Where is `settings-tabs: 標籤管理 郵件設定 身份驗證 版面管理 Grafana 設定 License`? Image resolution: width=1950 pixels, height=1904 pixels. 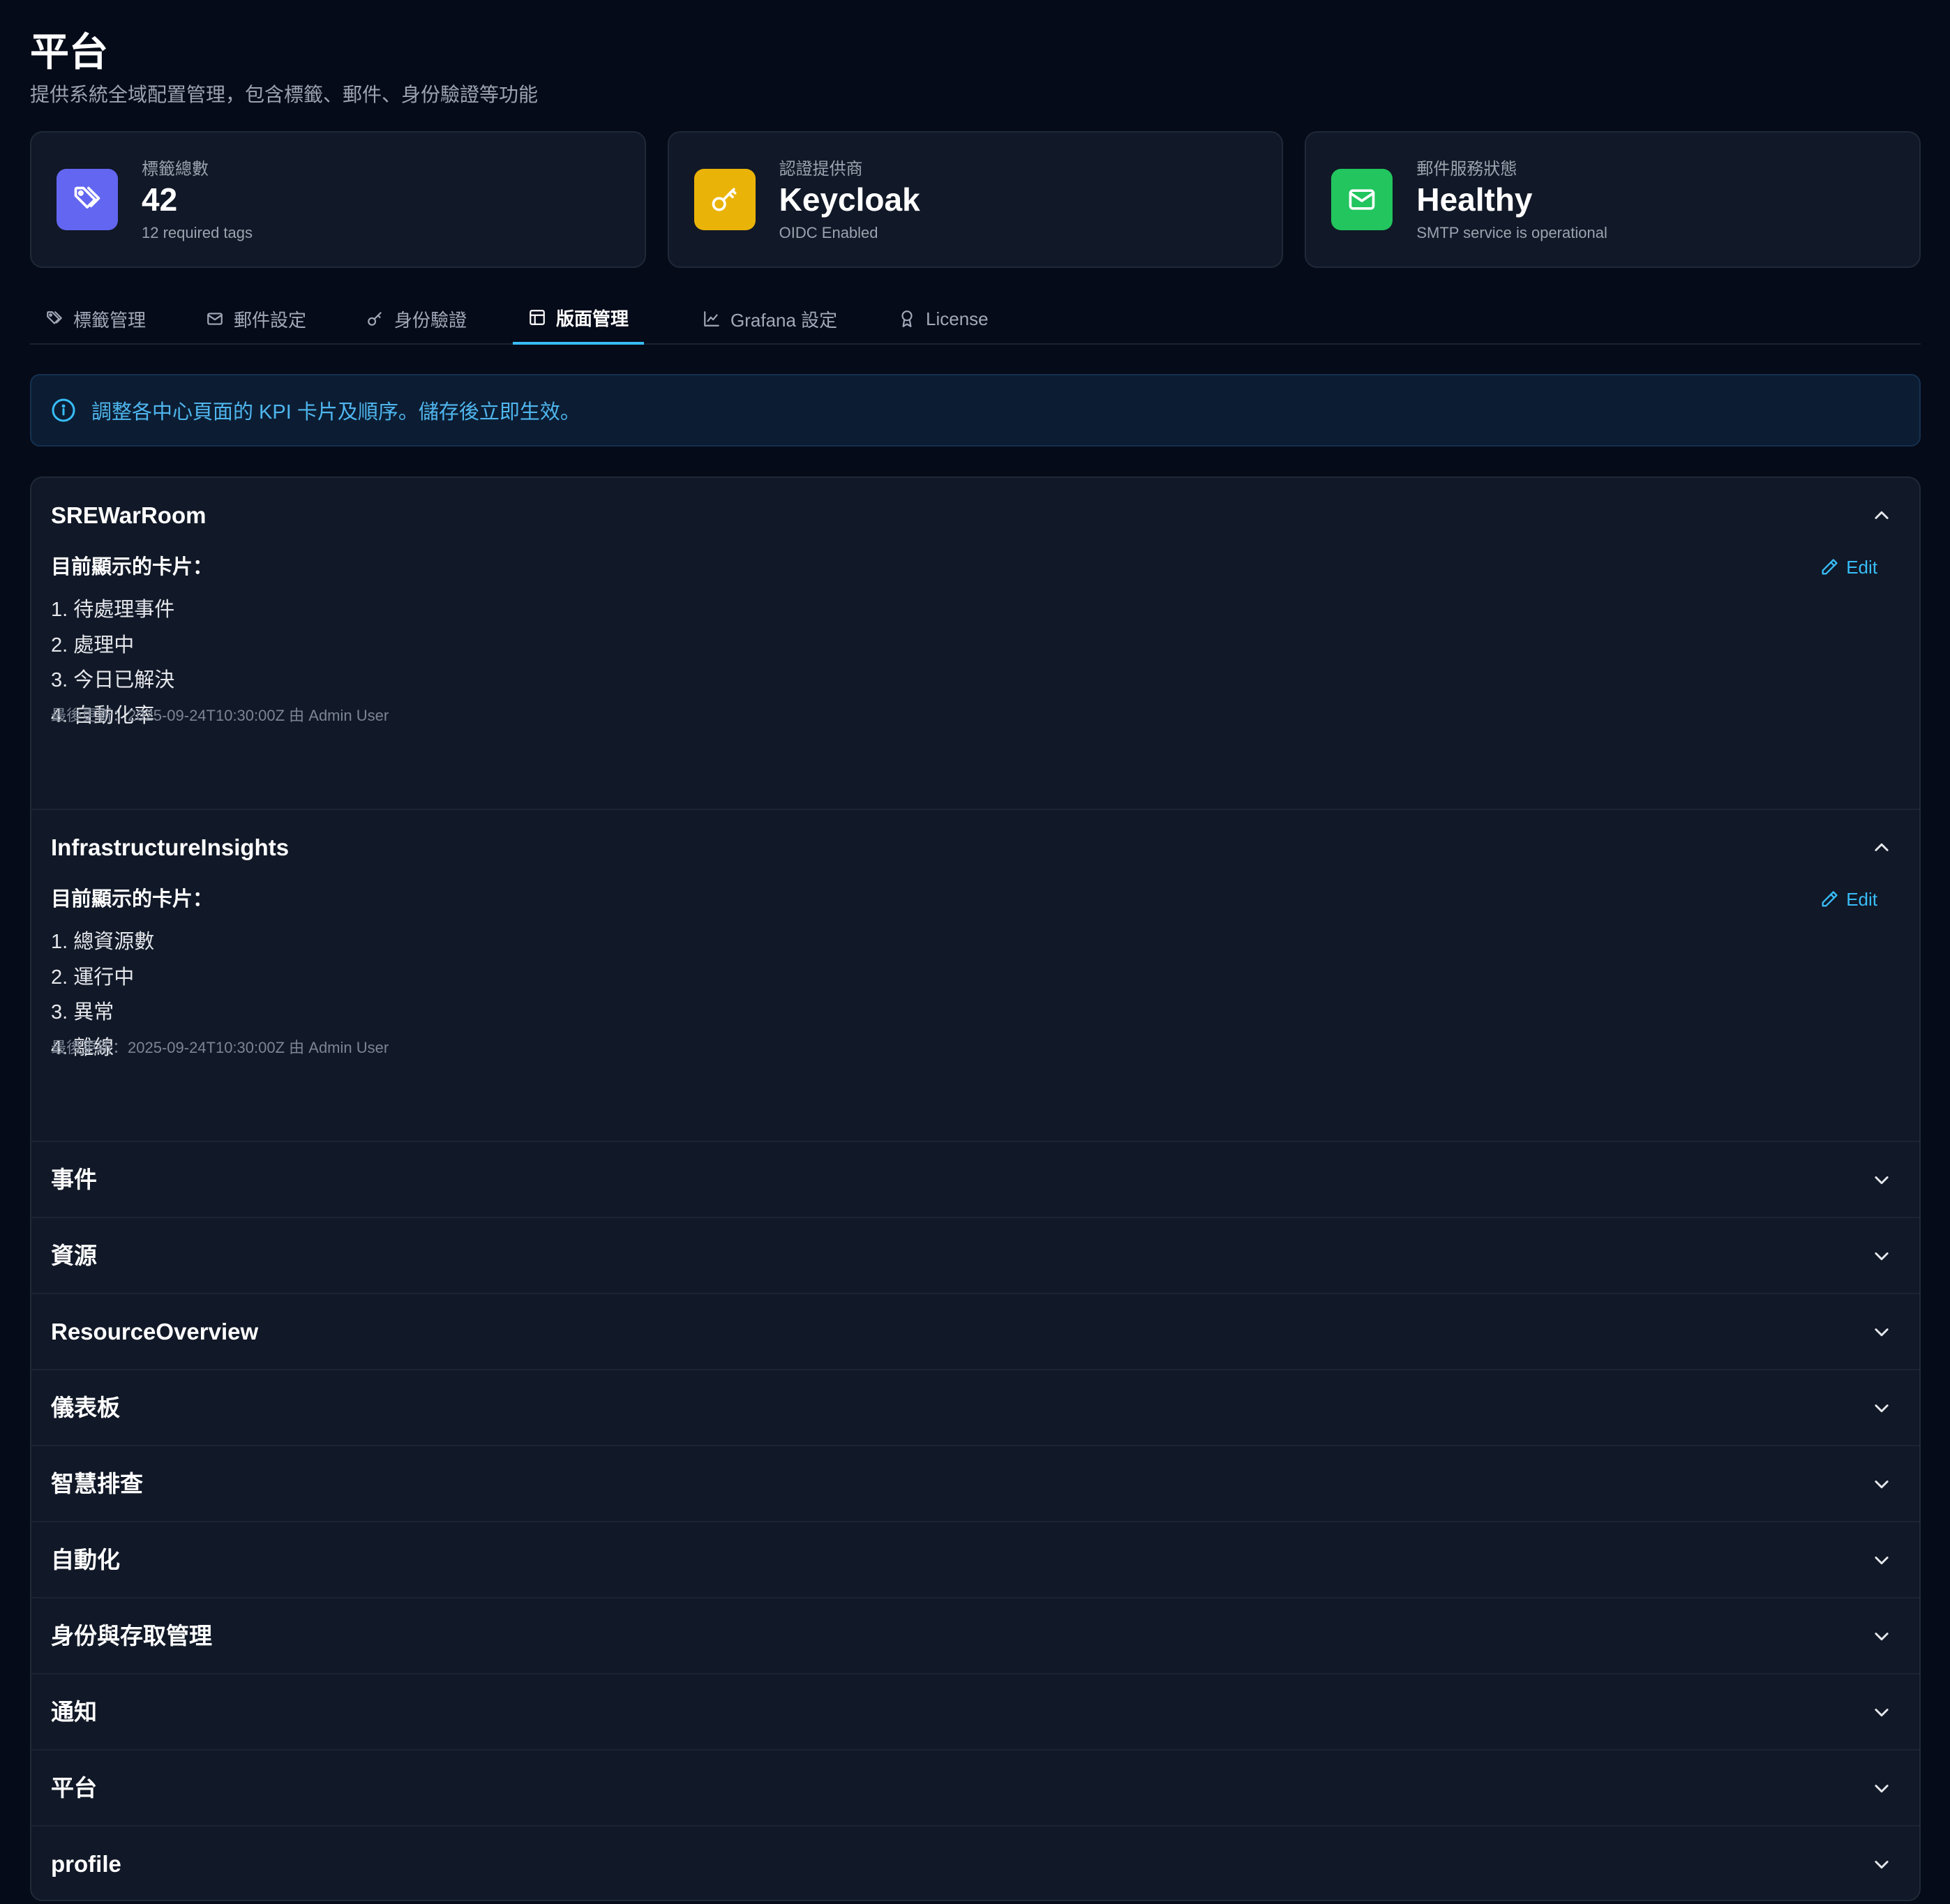 settings-tabs: 標籤管理 郵件設定 身份驗證 版面管理 Grafana 設定 License is located at coordinates (975, 319).